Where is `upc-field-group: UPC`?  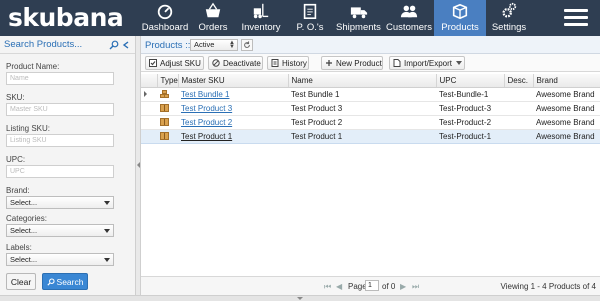
upc-field-group: UPC is located at coordinates (60, 166).